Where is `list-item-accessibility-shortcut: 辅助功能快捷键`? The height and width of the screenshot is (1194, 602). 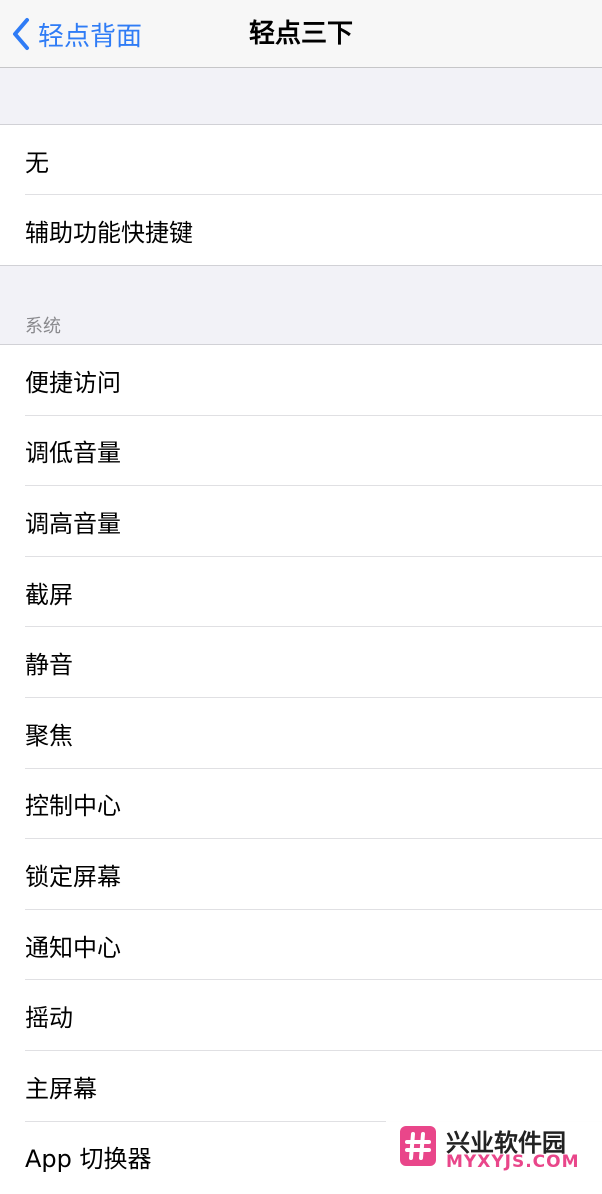 list-item-accessibility-shortcut: 辅助功能快捷键 is located at coordinates (301, 230).